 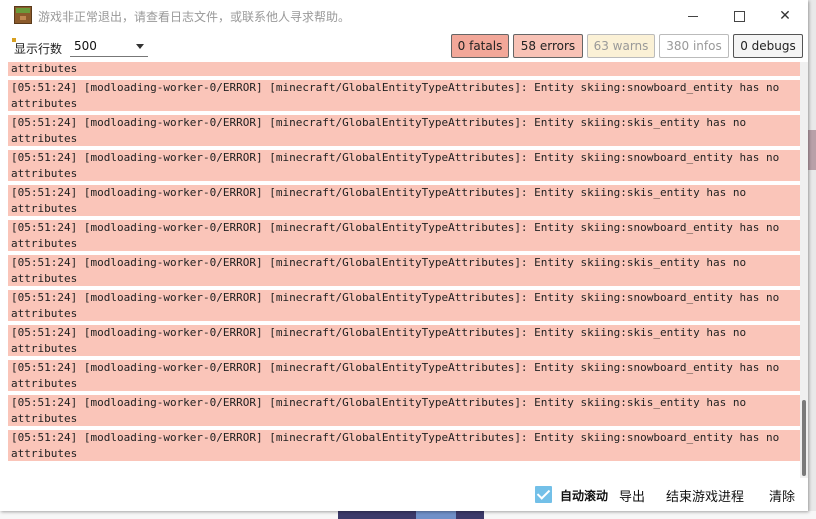 What do you see at coordinates (584, 495) in the screenshot?
I see `autoscroll-label: 自动滚动` at bounding box center [584, 495].